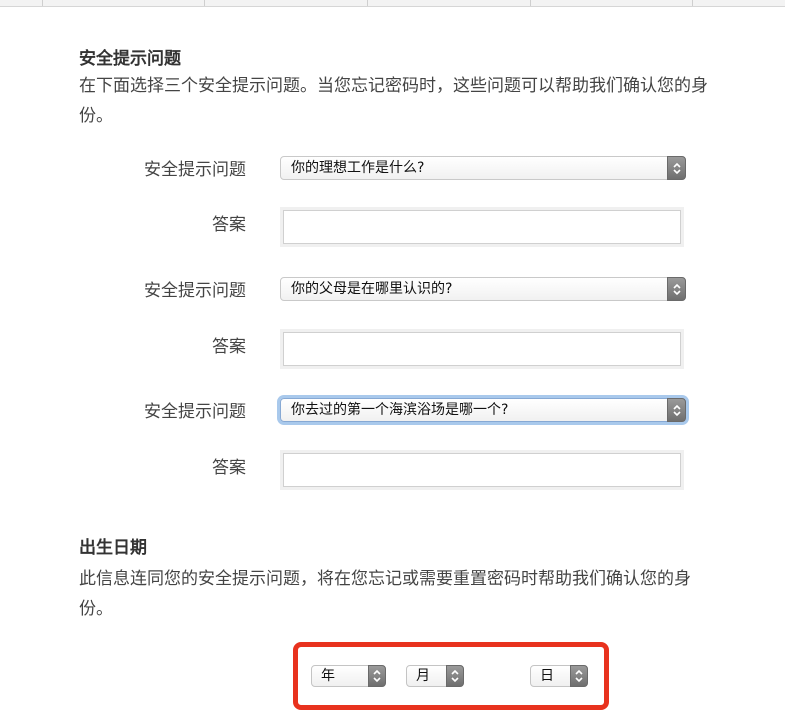 The width and height of the screenshot is (785, 725). What do you see at coordinates (547, 676) in the screenshot?
I see `birth-day-value: 日` at bounding box center [547, 676].